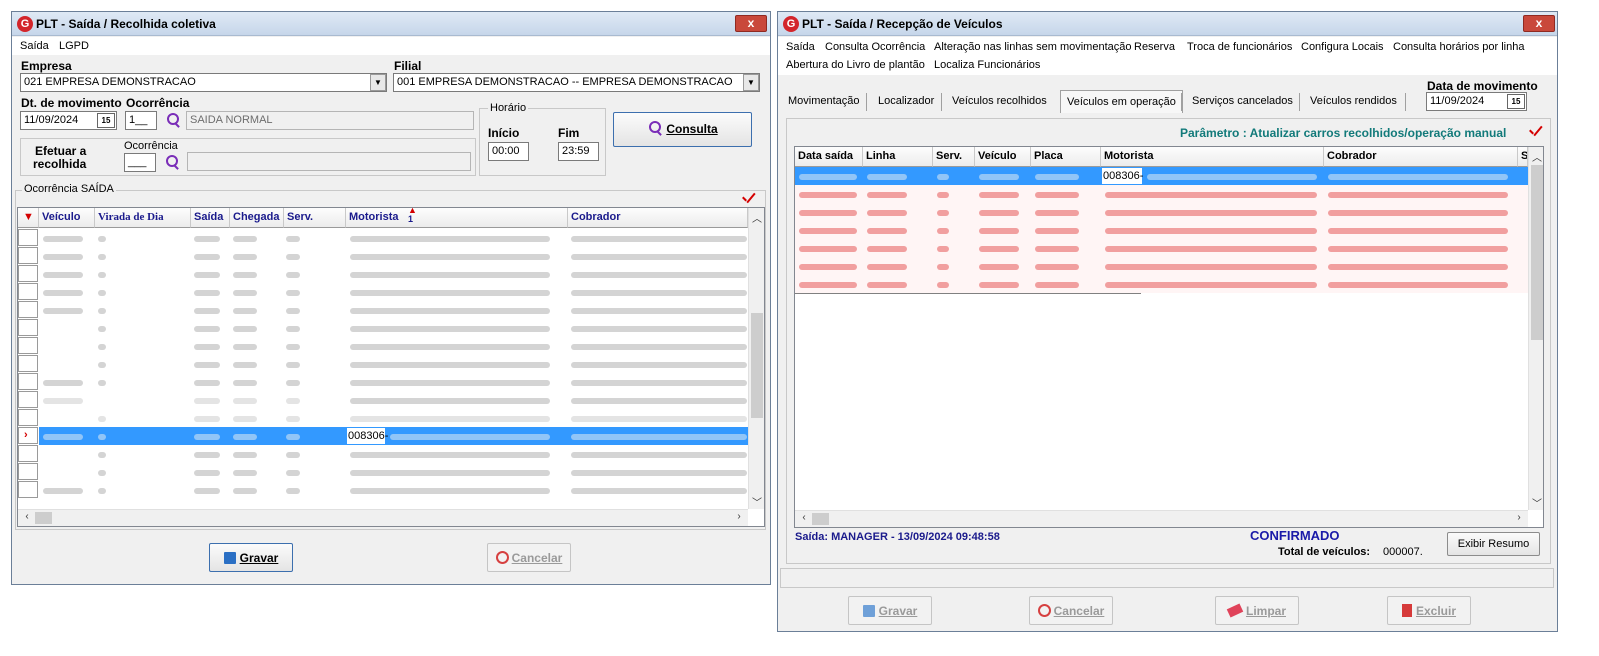  I want to click on tab-veiculos-em-operacao: Veículos em operação, so click(1121, 101).